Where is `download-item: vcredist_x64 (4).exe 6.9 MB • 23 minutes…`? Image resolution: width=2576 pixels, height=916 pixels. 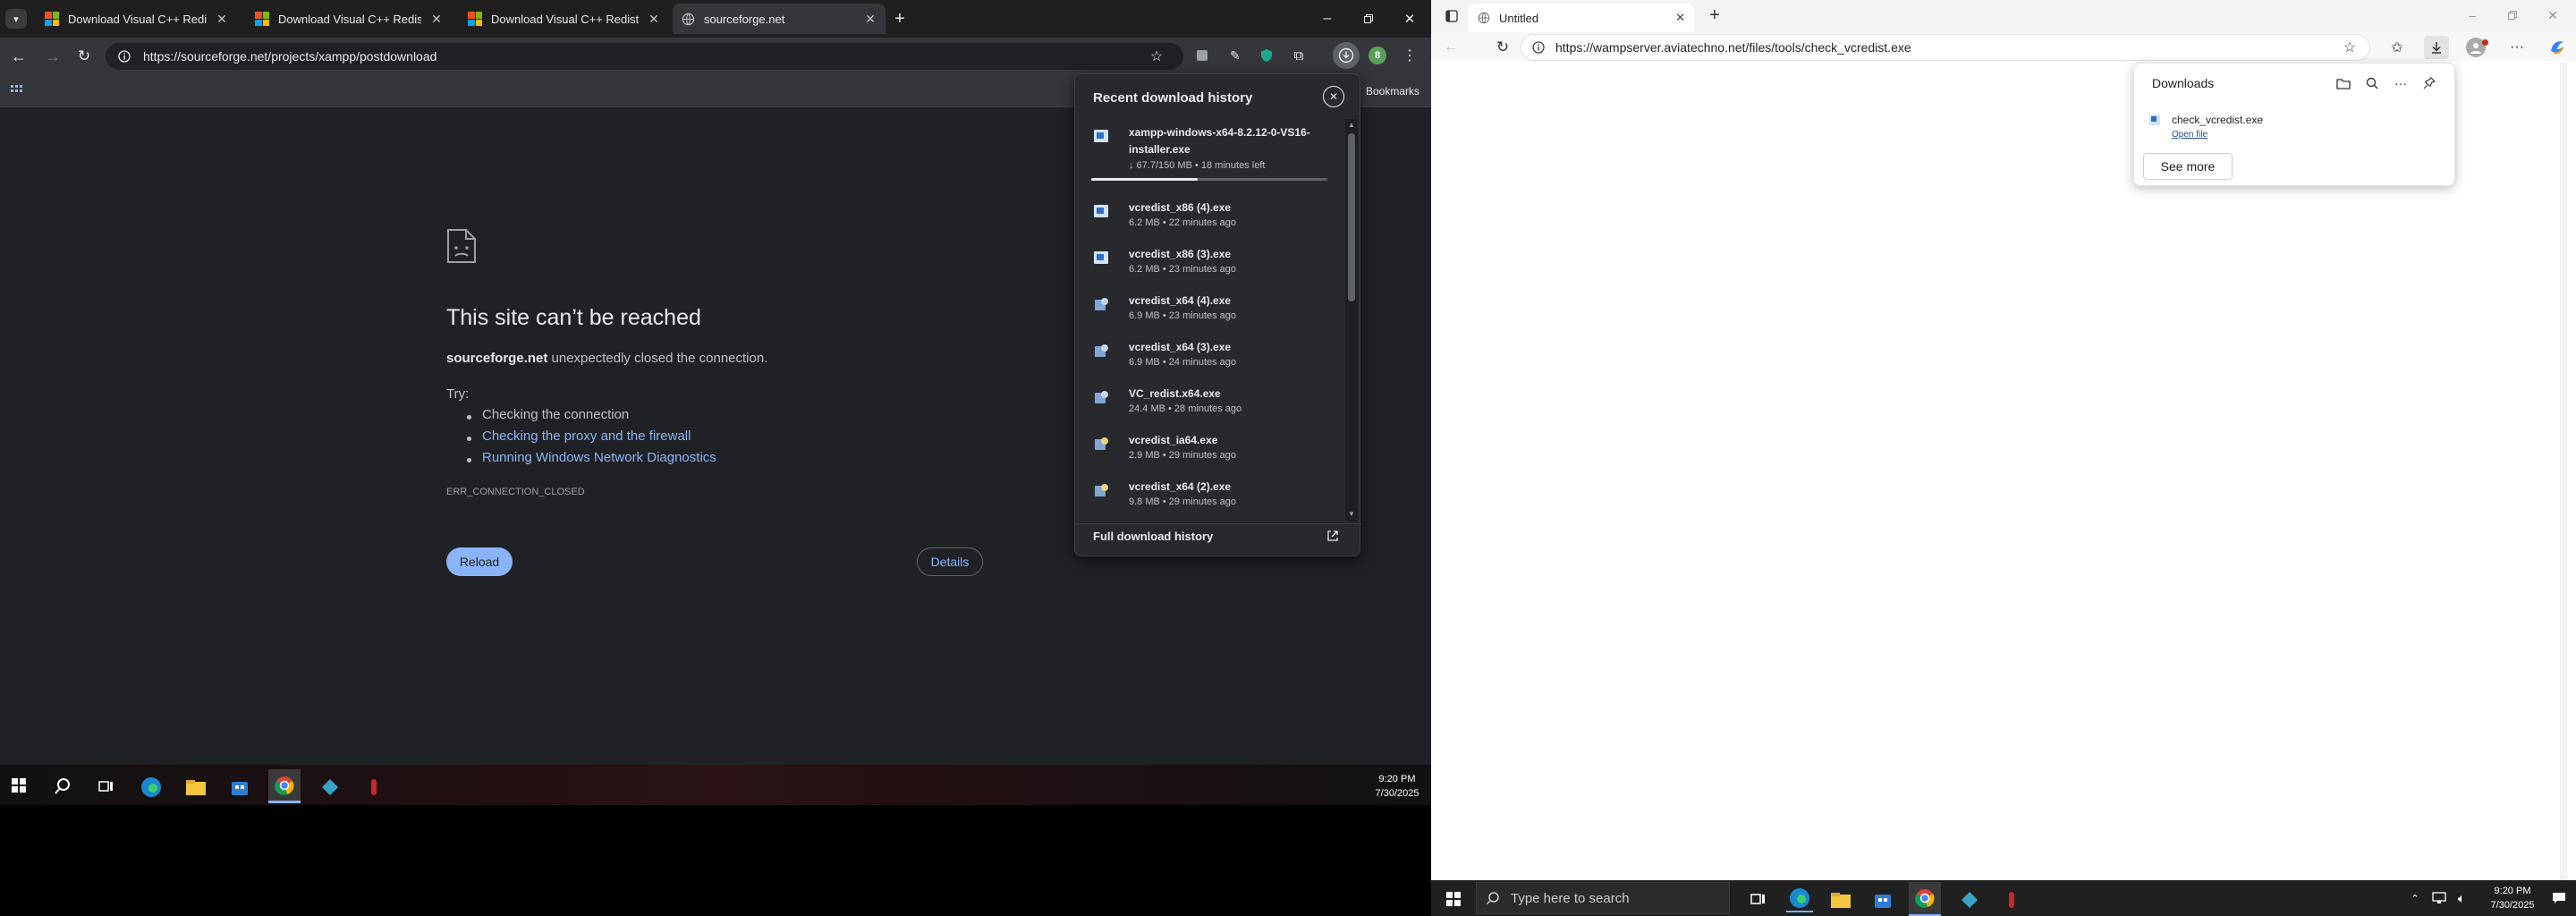
download-item: vcredist_x64 (4).exe 6.9 MB • 23 minutes… is located at coordinates (1214, 313).